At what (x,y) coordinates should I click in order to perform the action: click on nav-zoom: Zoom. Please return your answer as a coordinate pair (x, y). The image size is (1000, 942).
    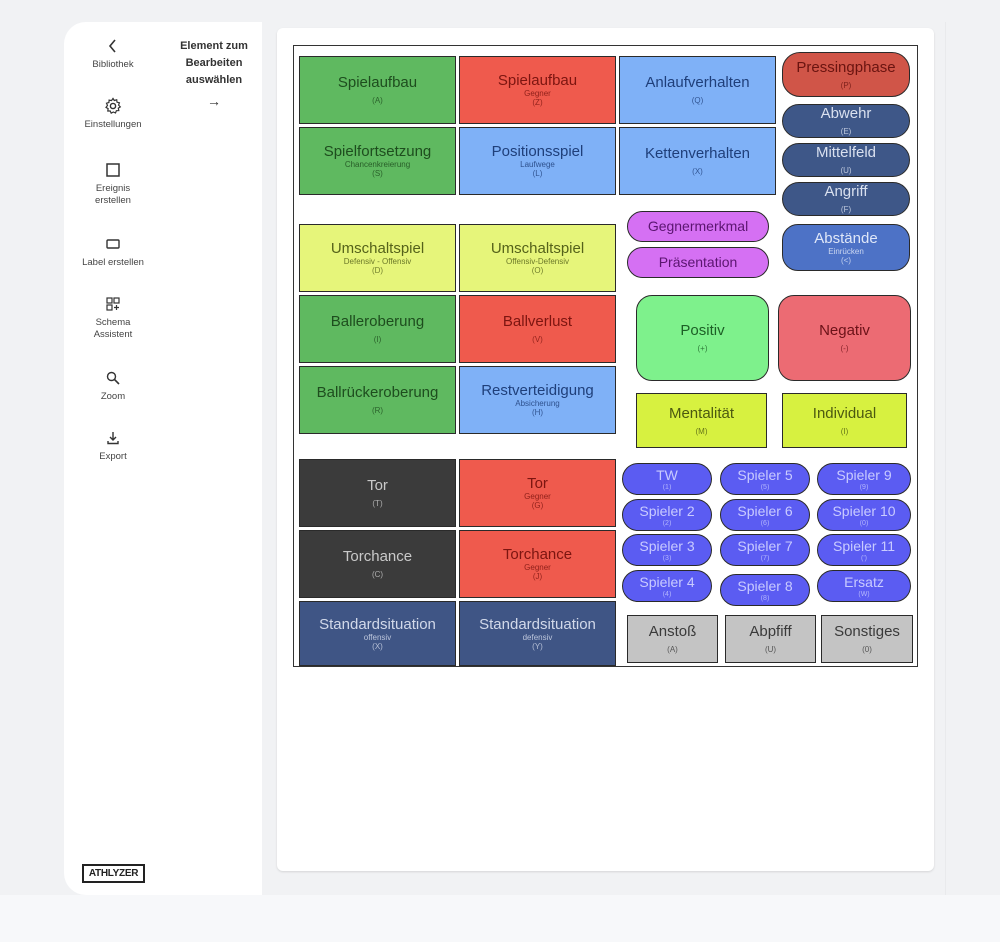
    Looking at the image, I should click on (113, 385).